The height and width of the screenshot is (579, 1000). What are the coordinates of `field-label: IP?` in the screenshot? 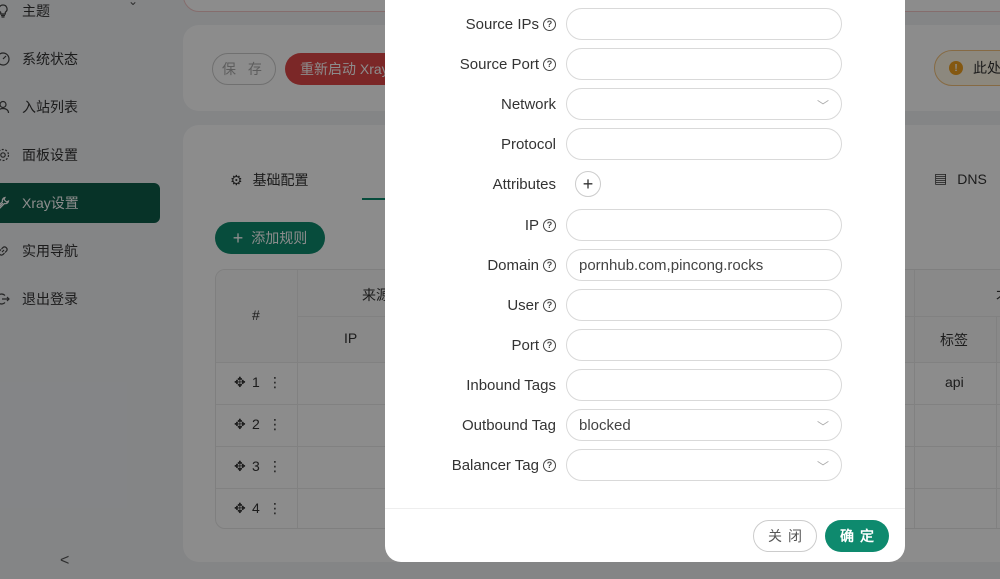 It's located at (540, 225).